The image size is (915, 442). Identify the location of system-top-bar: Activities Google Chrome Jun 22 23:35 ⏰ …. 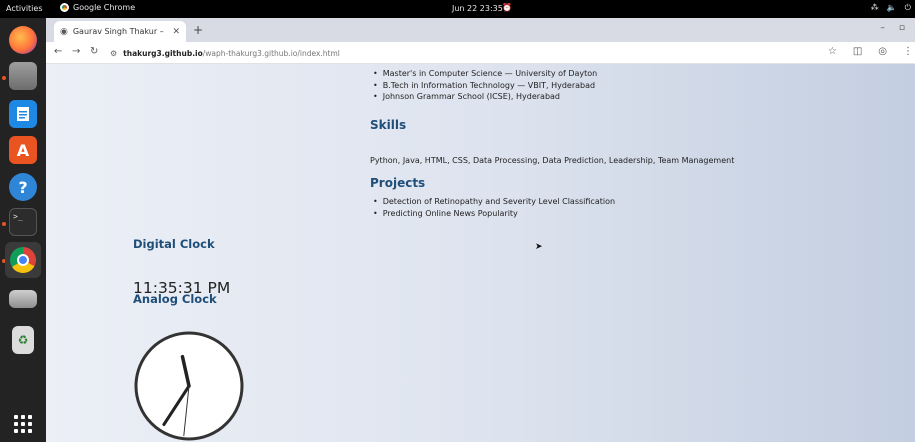
(457, 9).